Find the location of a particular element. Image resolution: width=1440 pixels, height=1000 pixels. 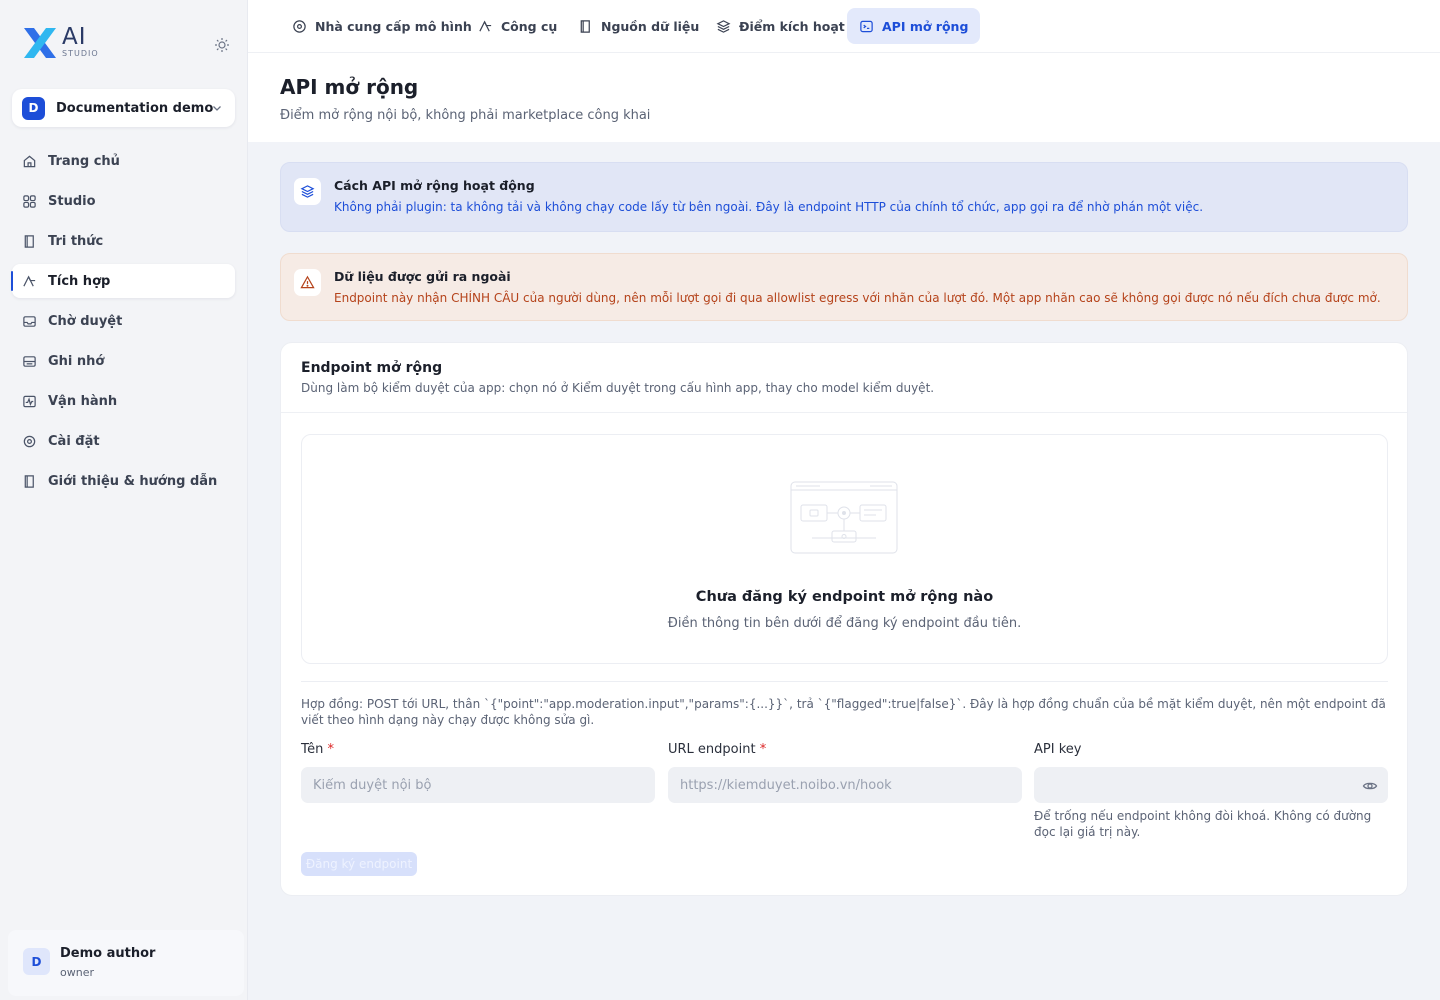

callout-title: Dữ liệu được gửi ra ngoài is located at coordinates (422, 276).